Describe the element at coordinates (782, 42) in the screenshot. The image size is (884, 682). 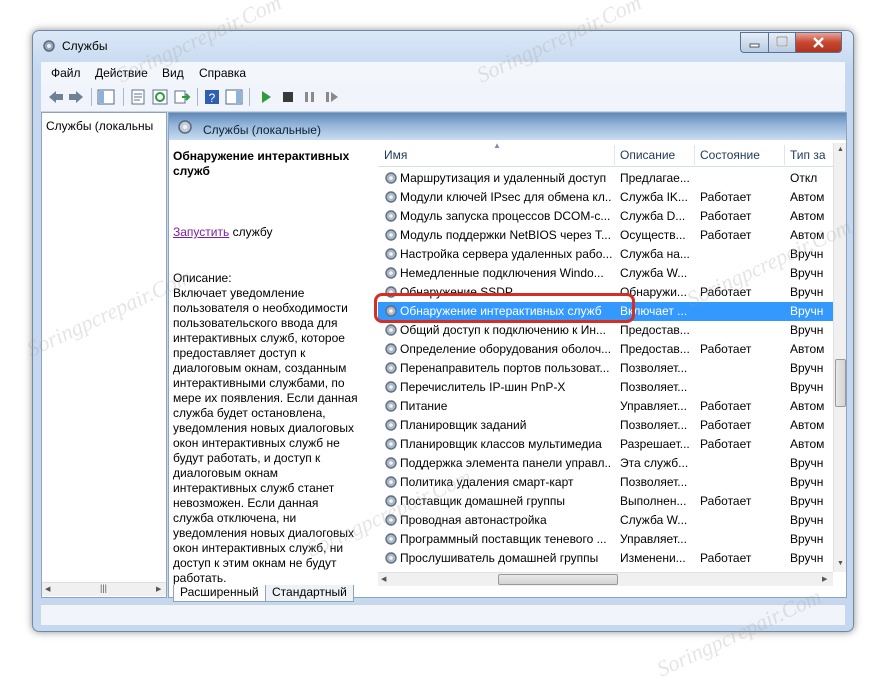
I see `maximize-button` at that location.